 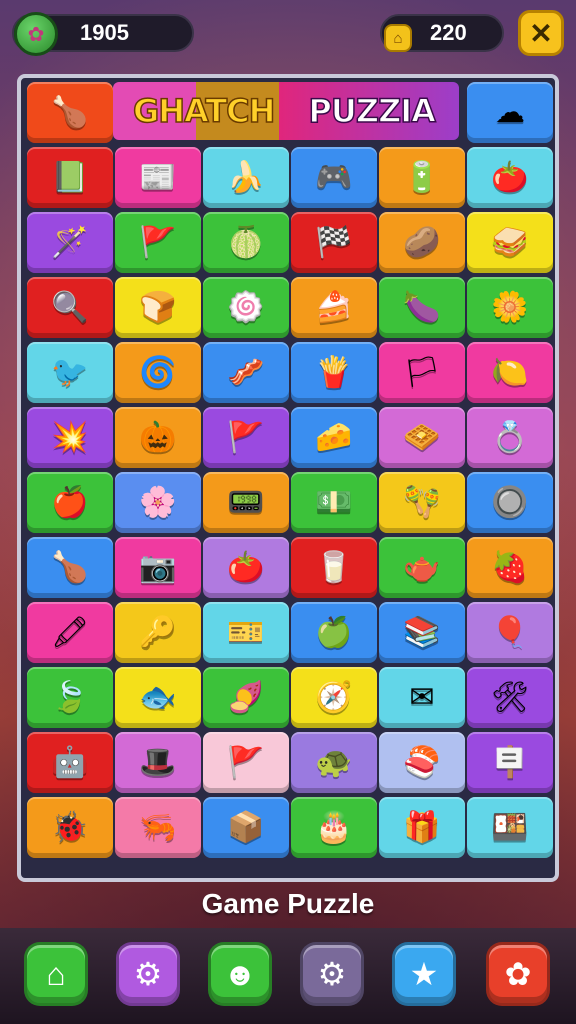 I want to click on ring-icon: 💍, so click(x=510, y=437).